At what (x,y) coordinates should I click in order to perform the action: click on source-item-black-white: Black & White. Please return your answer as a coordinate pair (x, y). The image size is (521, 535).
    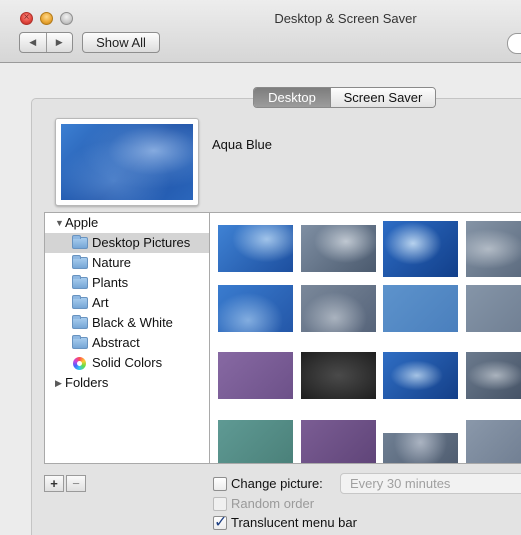
    Looking at the image, I should click on (127, 323).